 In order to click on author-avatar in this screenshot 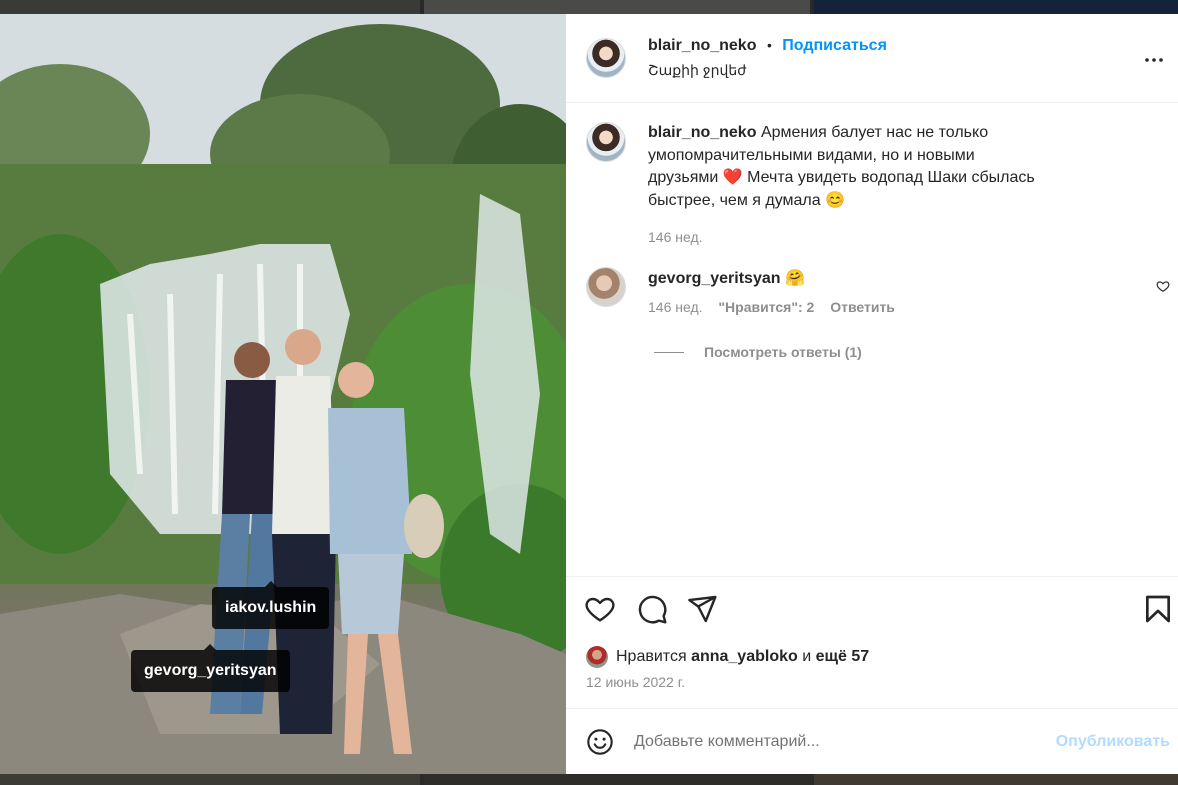, I will do `click(606, 58)`.